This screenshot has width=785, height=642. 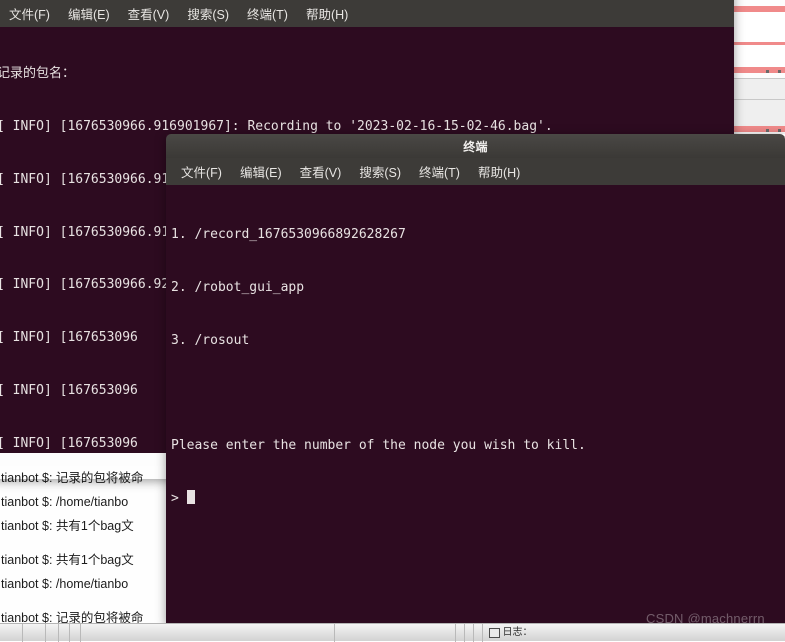 I want to click on taskbar-label: 日志：, so click(x=517, y=632).